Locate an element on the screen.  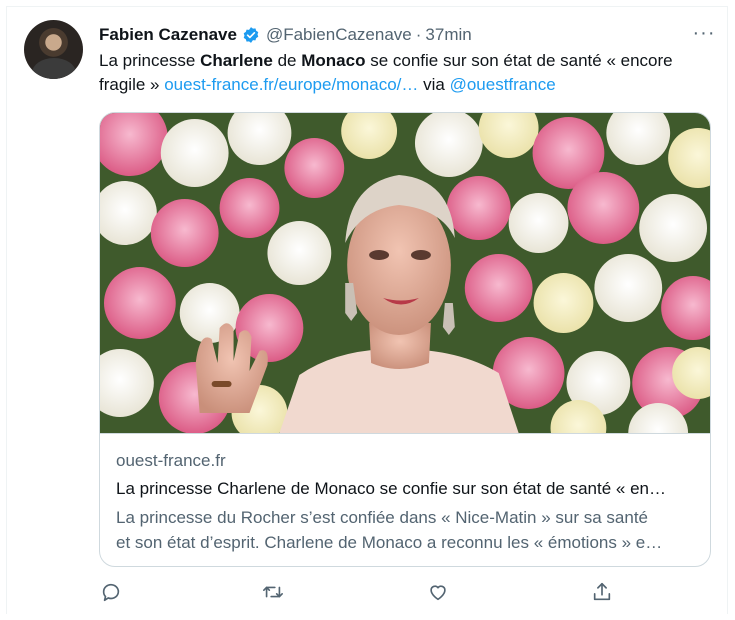
tweet-timestamp: 37min is located at coordinates (448, 35).